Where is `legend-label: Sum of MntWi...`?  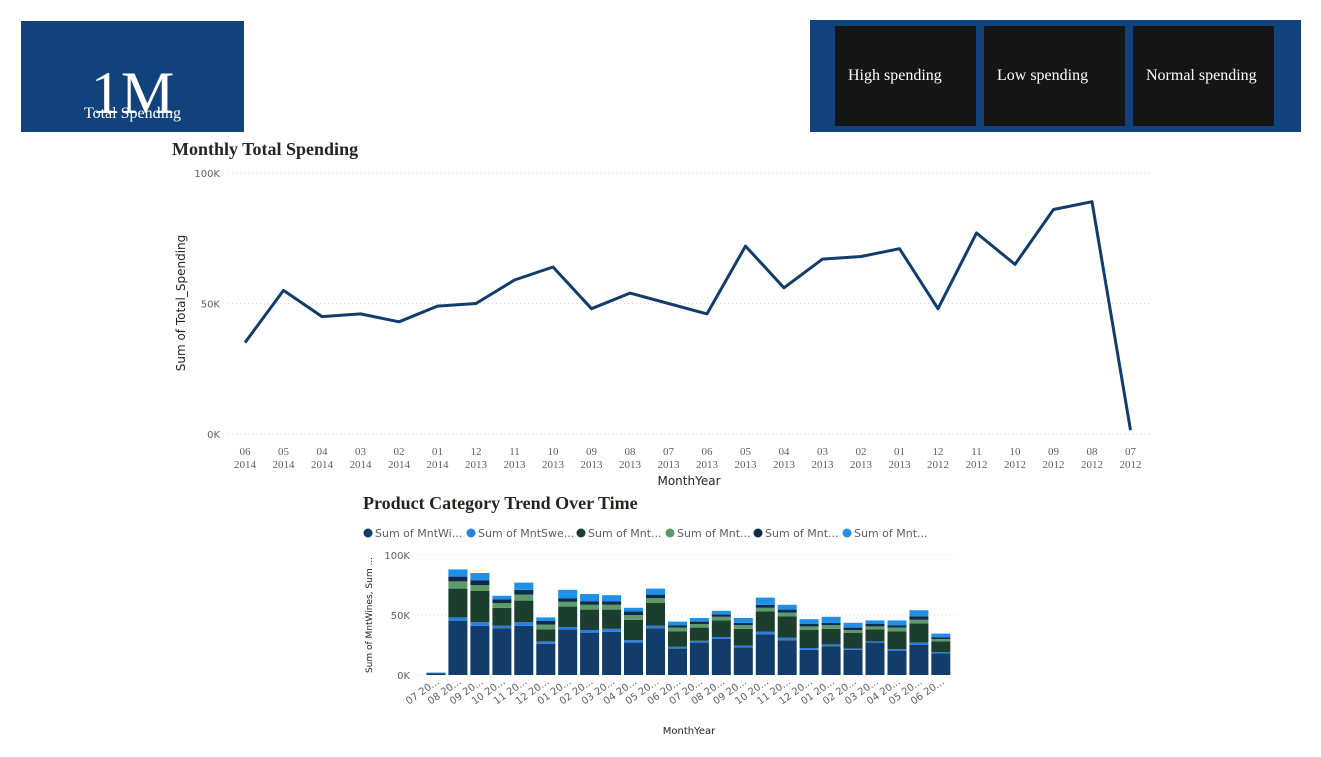 legend-label: Sum of MntWi... is located at coordinates (418, 533).